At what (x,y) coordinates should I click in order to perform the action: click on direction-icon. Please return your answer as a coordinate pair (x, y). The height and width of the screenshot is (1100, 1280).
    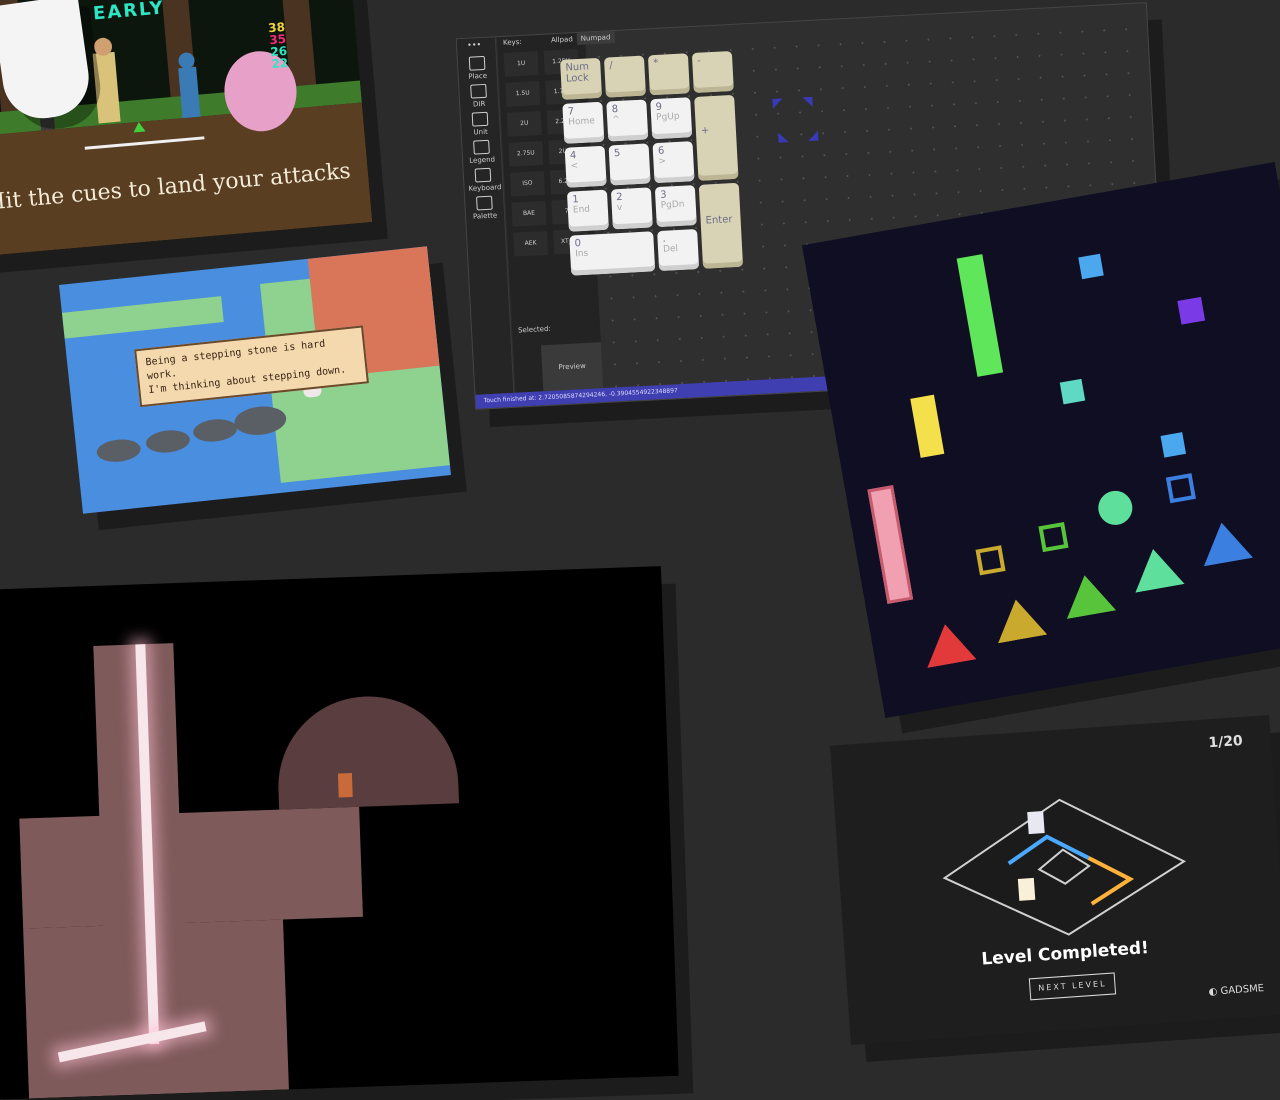
    Looking at the image, I should click on (478, 91).